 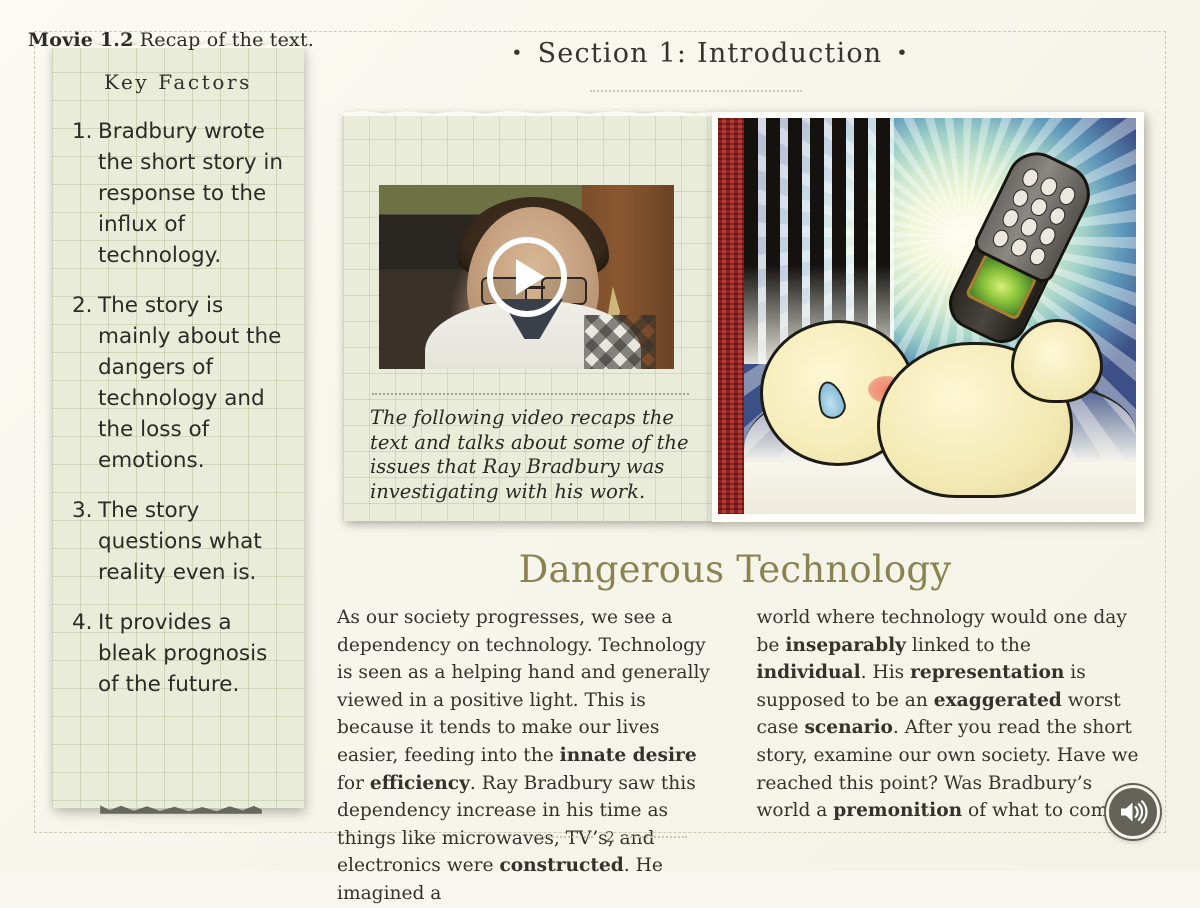 I want to click on section-header: • Section 1: Introduction •, so click(x=710, y=53).